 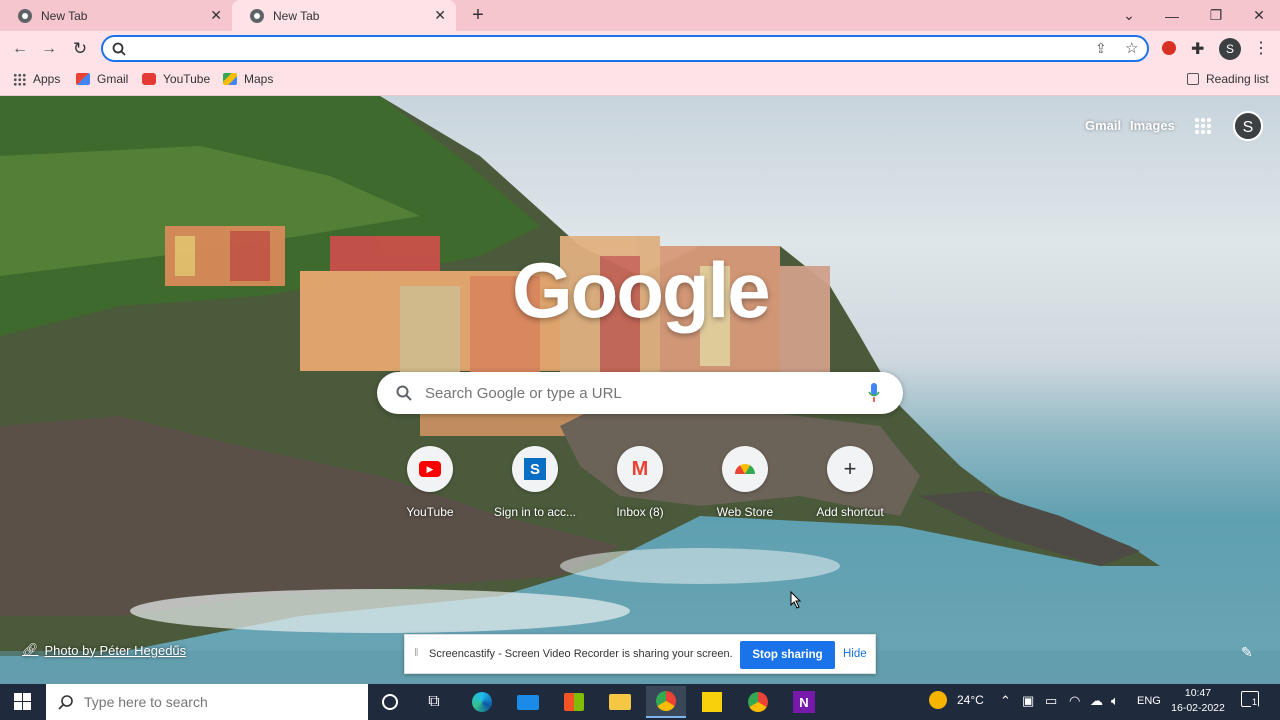 I want to click on photo-credit-text: Photo by Péter Hegedűs, so click(x=115, y=650).